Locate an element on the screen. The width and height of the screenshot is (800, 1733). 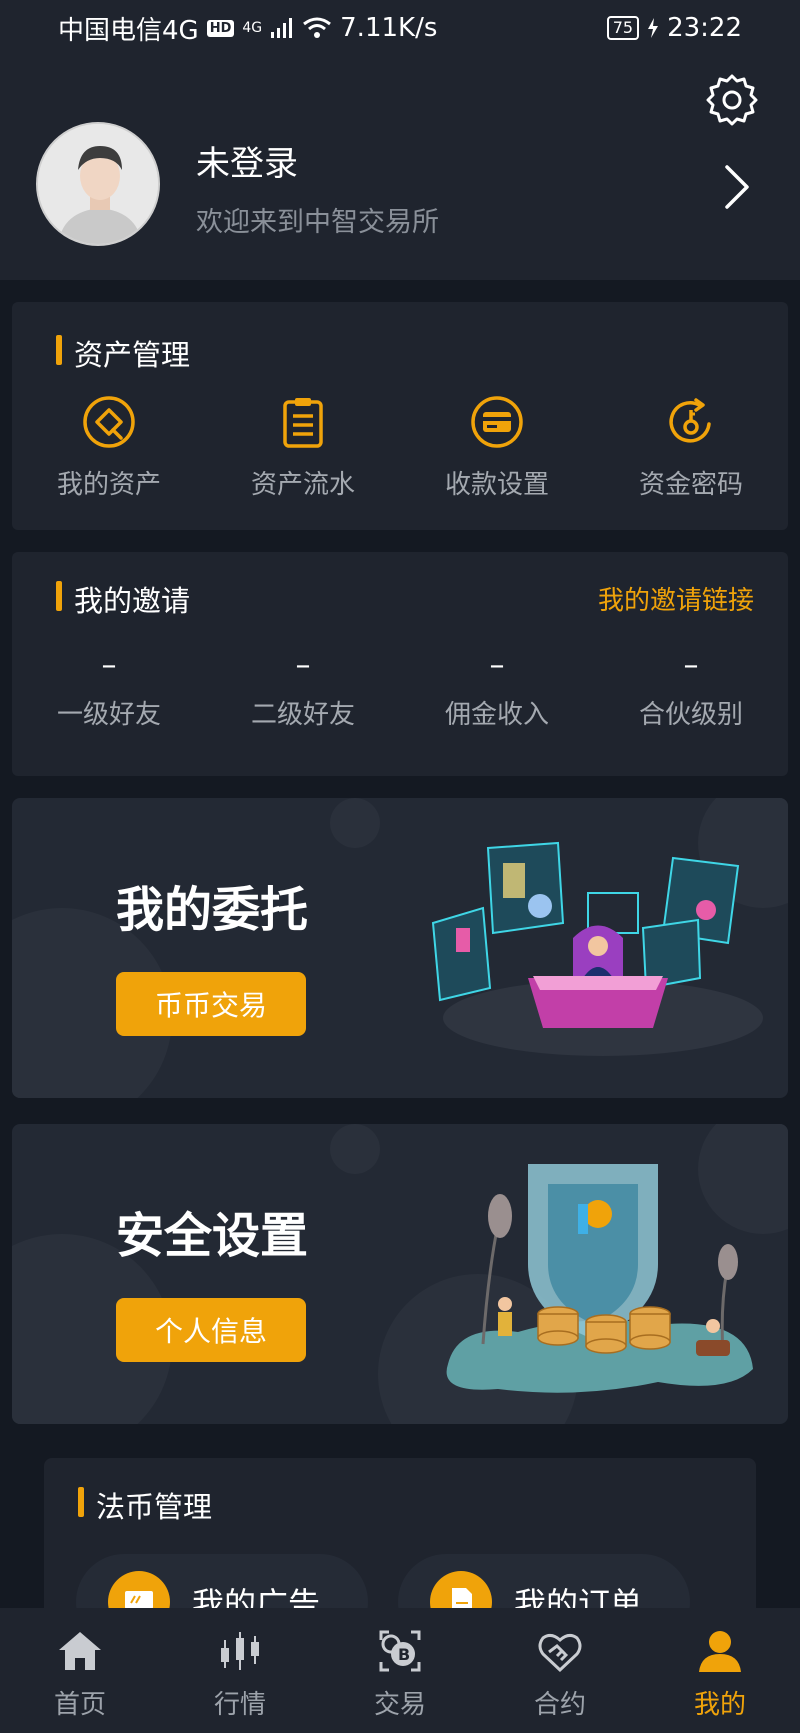
avatar is located at coordinates (98, 184).